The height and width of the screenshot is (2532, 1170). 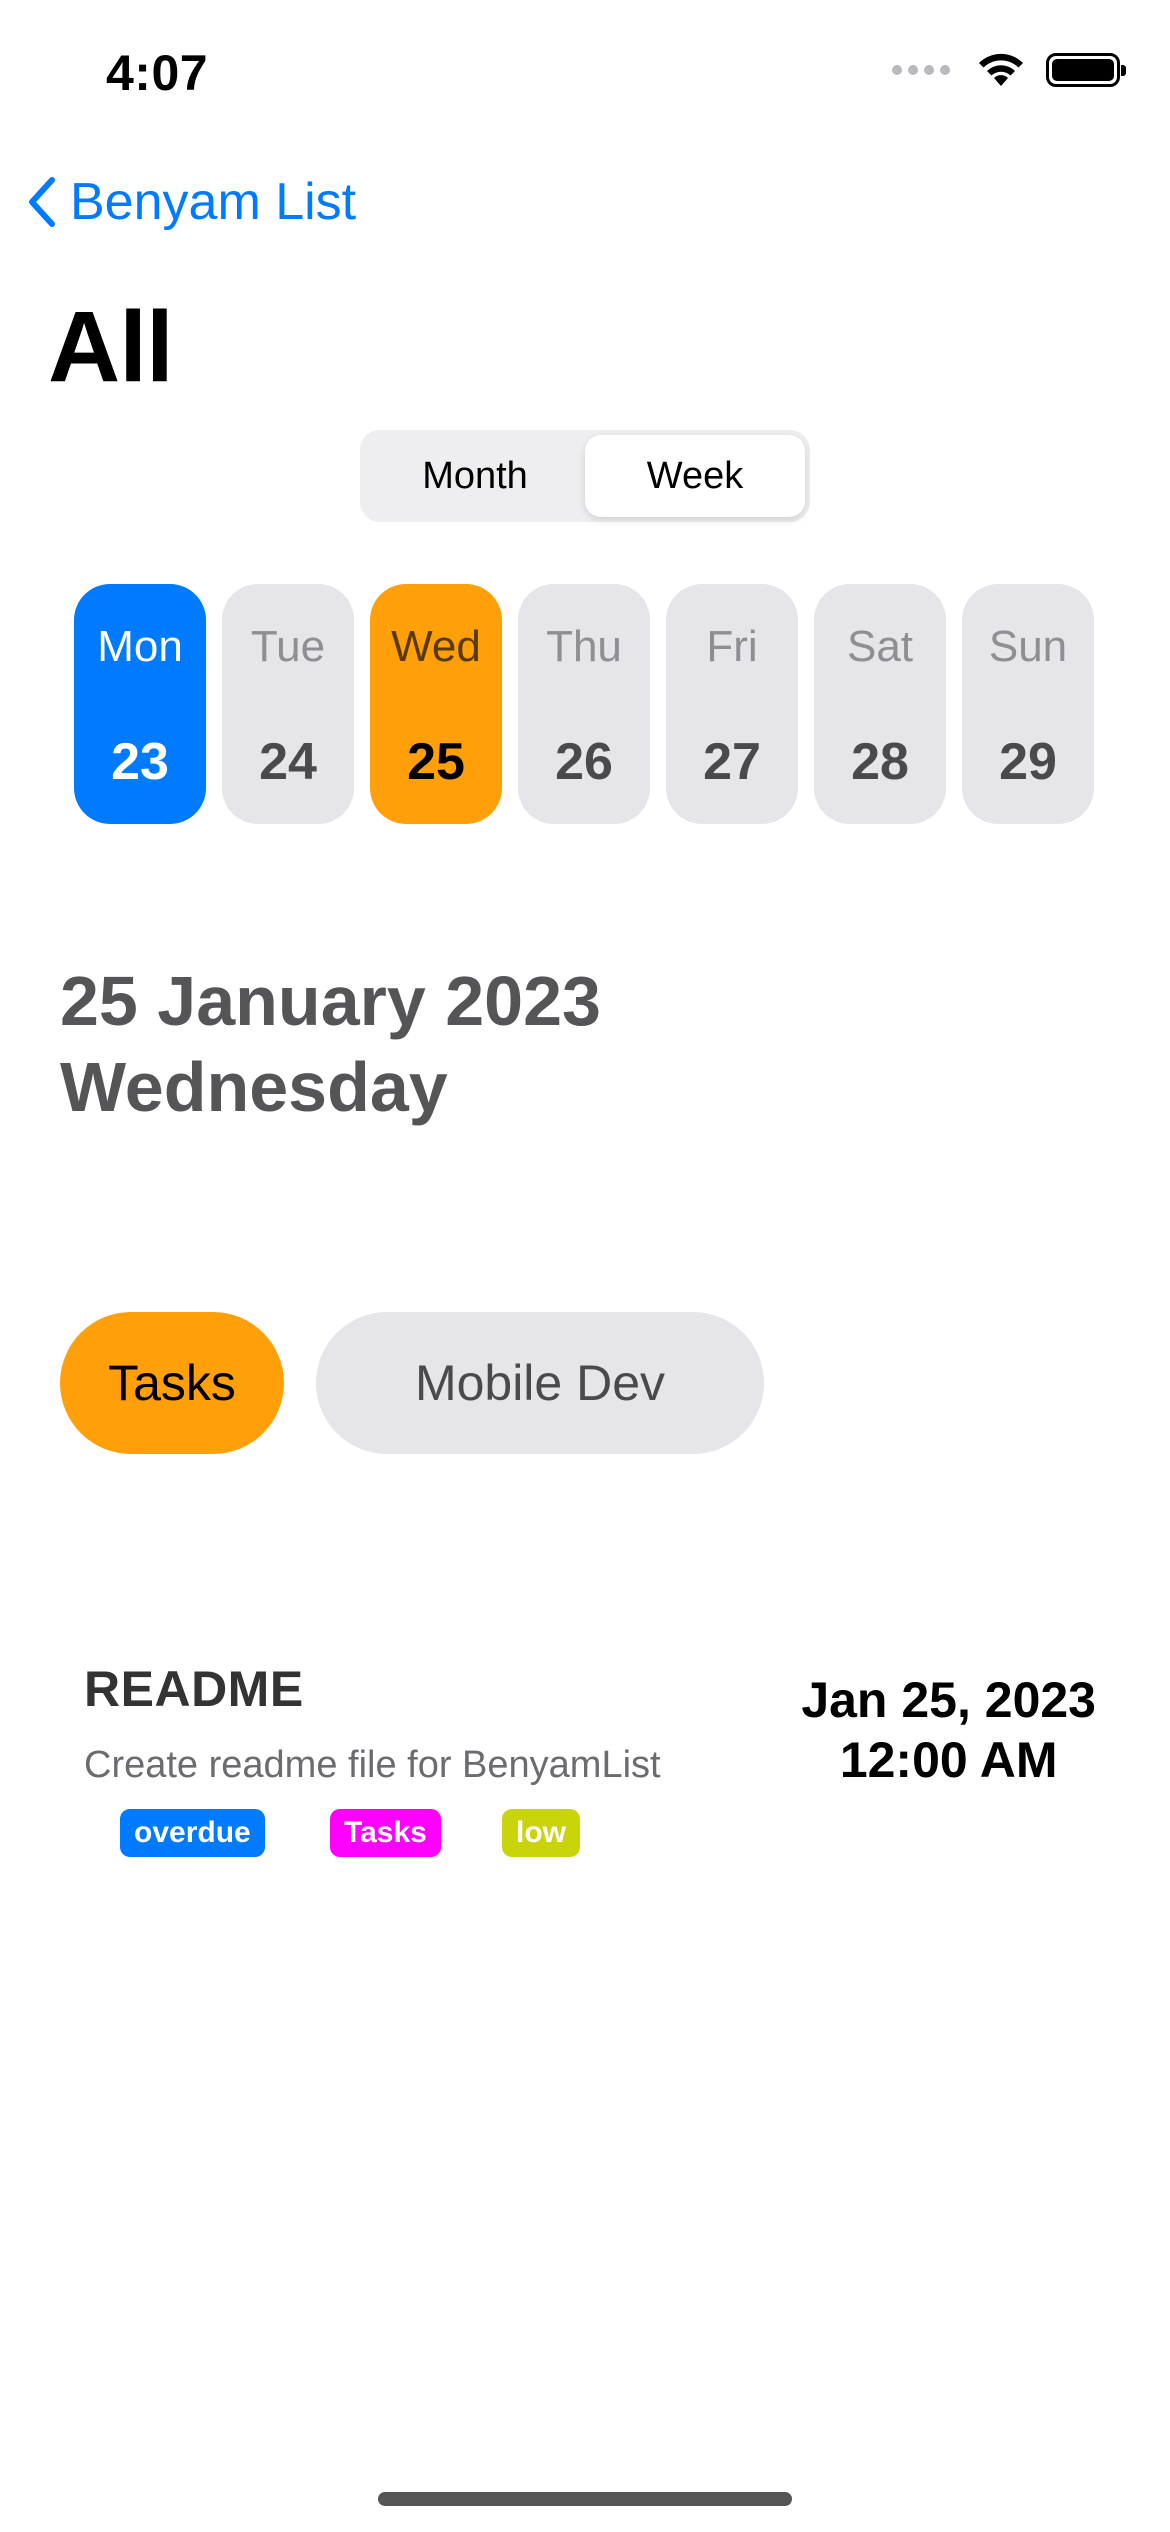 What do you see at coordinates (1001, 69) in the screenshot?
I see `wifi-icon` at bounding box center [1001, 69].